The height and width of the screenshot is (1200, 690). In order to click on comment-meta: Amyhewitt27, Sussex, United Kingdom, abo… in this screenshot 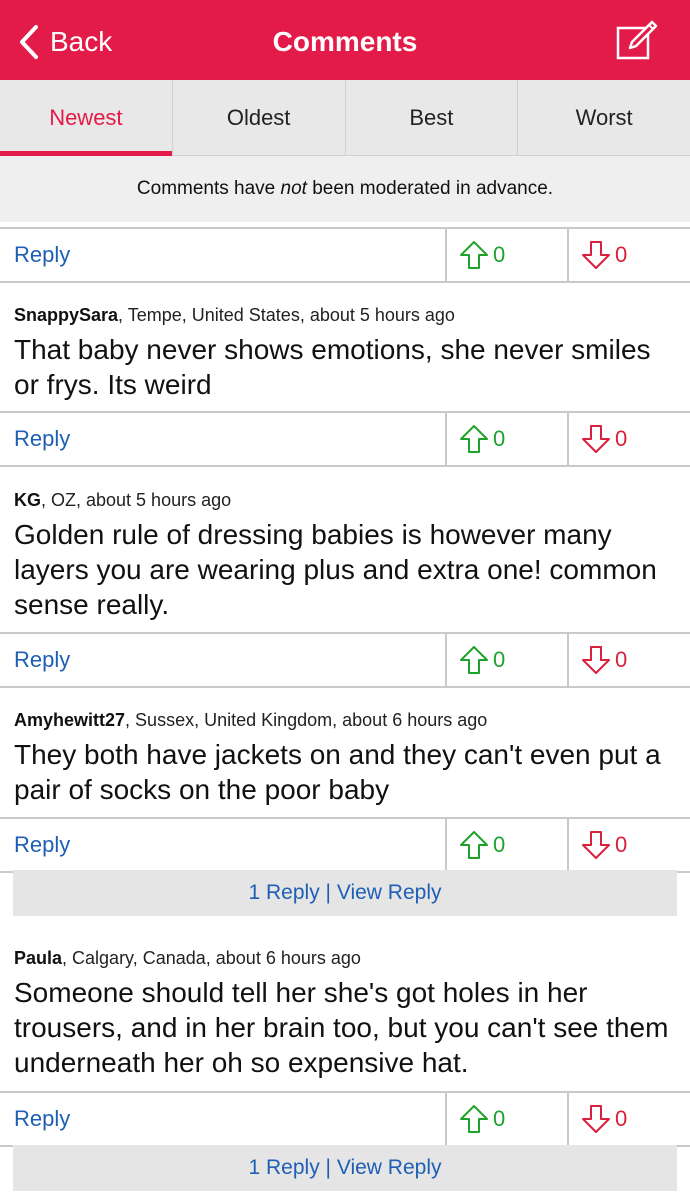, I will do `click(345, 720)`.